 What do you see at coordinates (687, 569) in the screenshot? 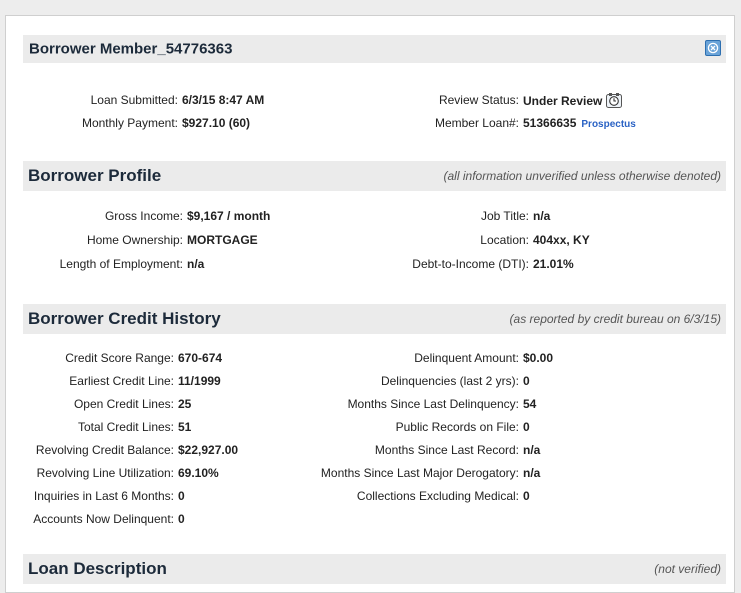
I see `description-note: (not verified)` at bounding box center [687, 569].